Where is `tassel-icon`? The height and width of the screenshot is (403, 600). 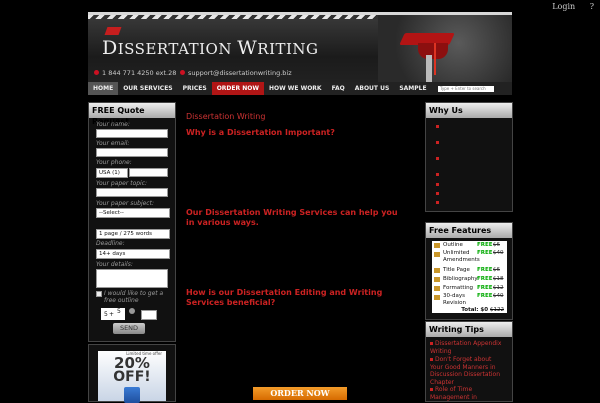
tassel-icon is located at coordinates (435, 59).